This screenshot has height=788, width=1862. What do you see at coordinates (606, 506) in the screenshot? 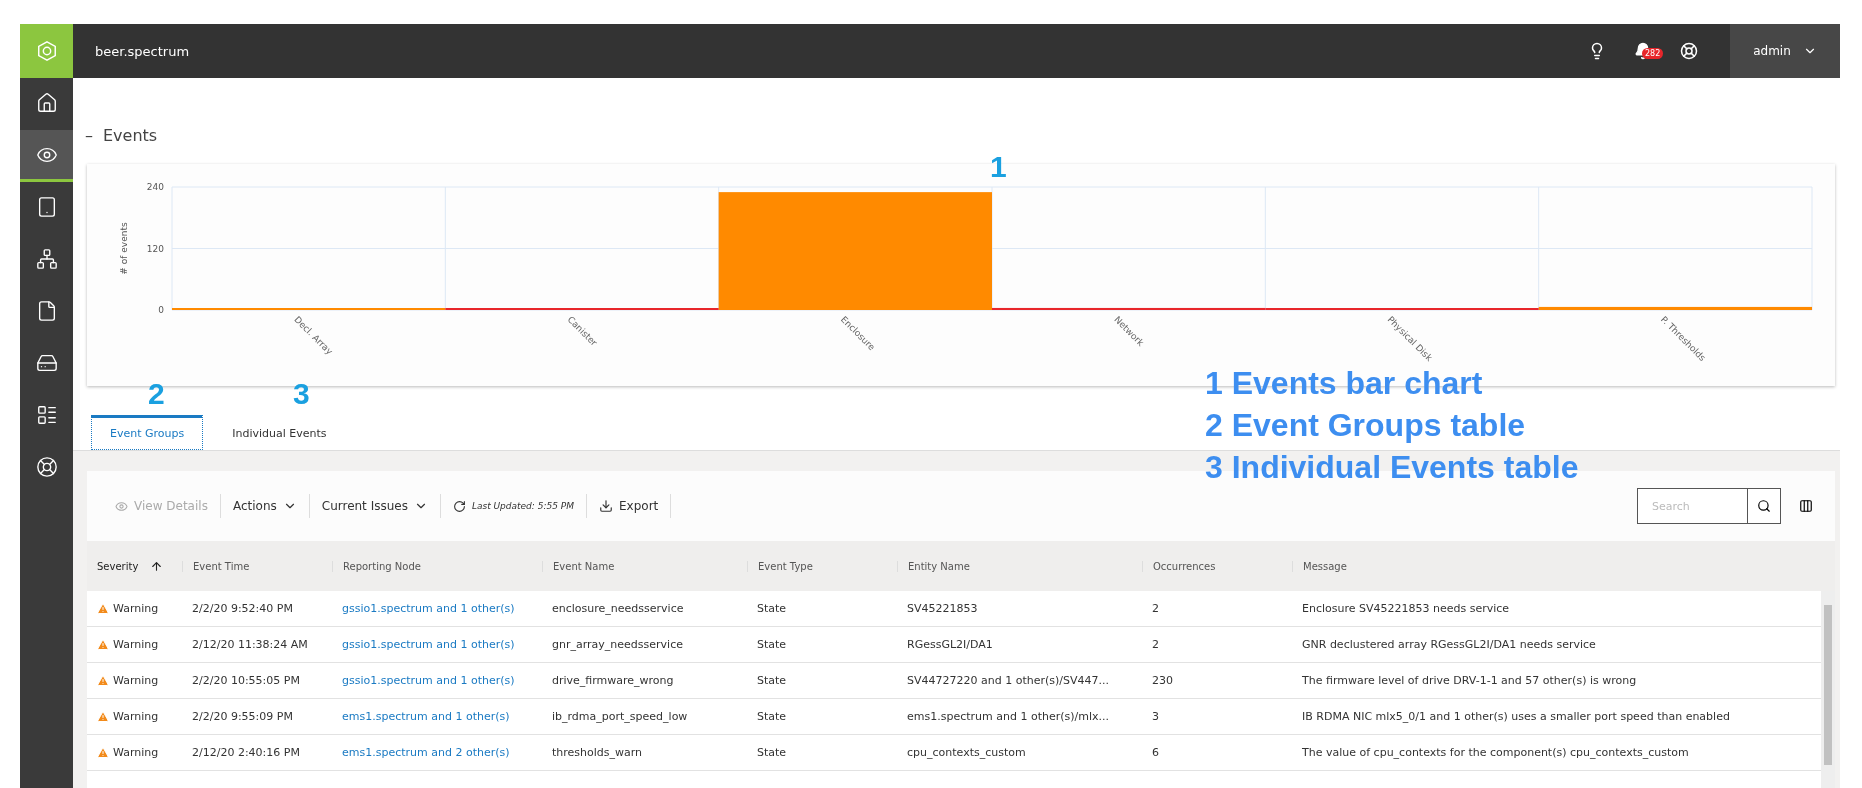
I see `download-icon` at bounding box center [606, 506].